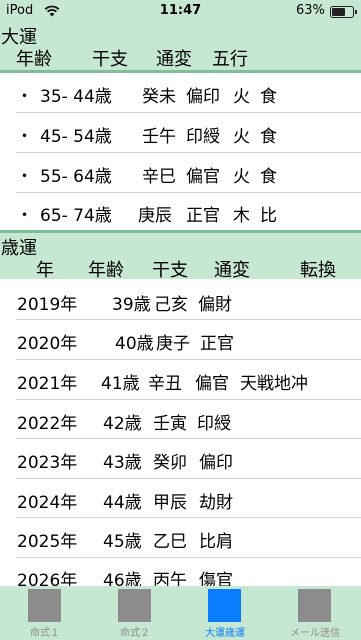 The width and height of the screenshot is (361, 640). What do you see at coordinates (212, 384) in the screenshot?
I see `saiun-tsuhen: 偏官` at bounding box center [212, 384].